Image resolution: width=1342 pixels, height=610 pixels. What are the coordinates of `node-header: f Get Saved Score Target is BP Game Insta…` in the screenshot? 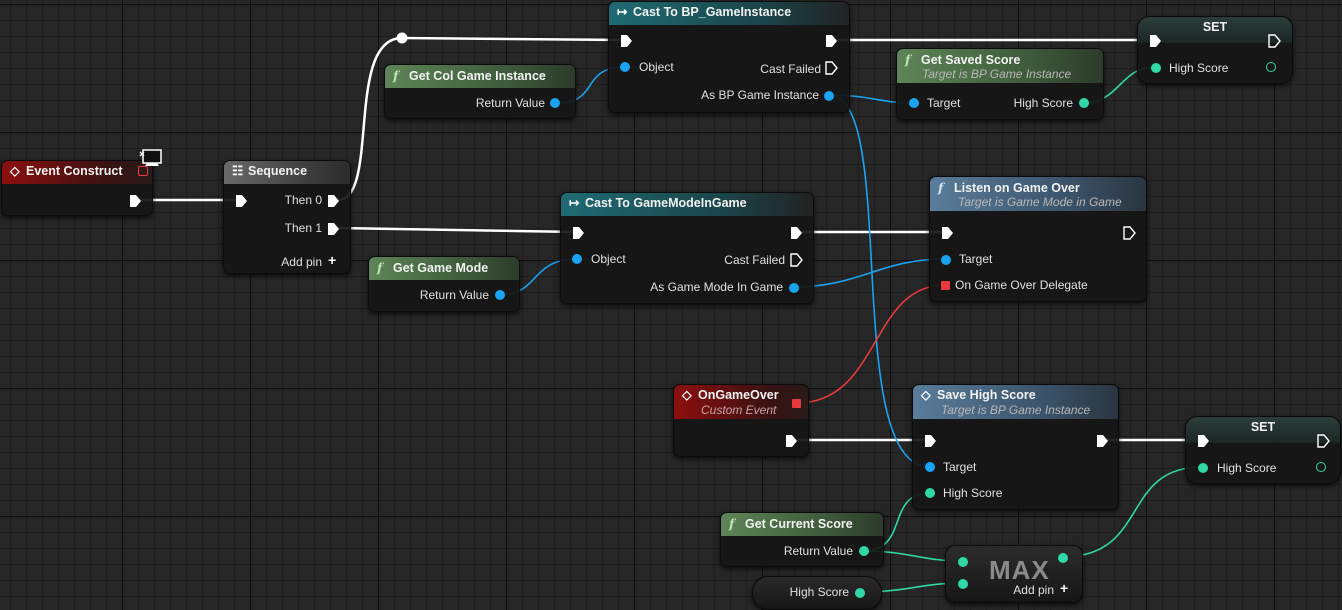 It's located at (1000, 66).